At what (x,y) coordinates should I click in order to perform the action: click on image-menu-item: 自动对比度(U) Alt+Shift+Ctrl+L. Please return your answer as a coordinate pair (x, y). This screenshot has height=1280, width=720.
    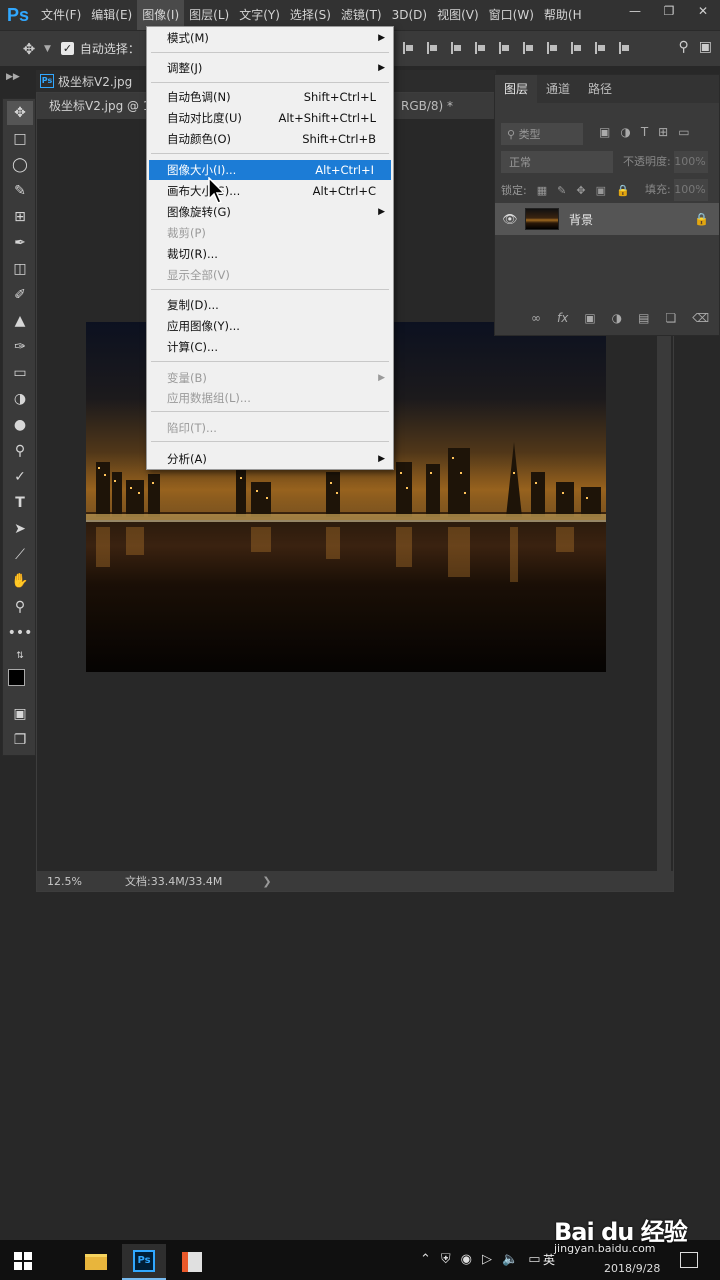
    Looking at the image, I should click on (270, 118).